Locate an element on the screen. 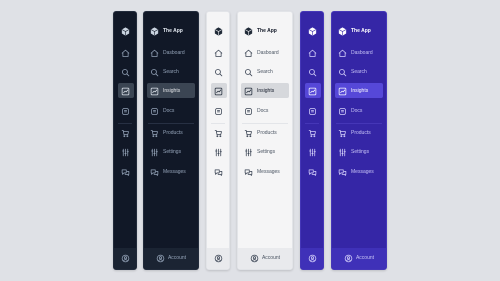  nav-label: Messages is located at coordinates (174, 171).